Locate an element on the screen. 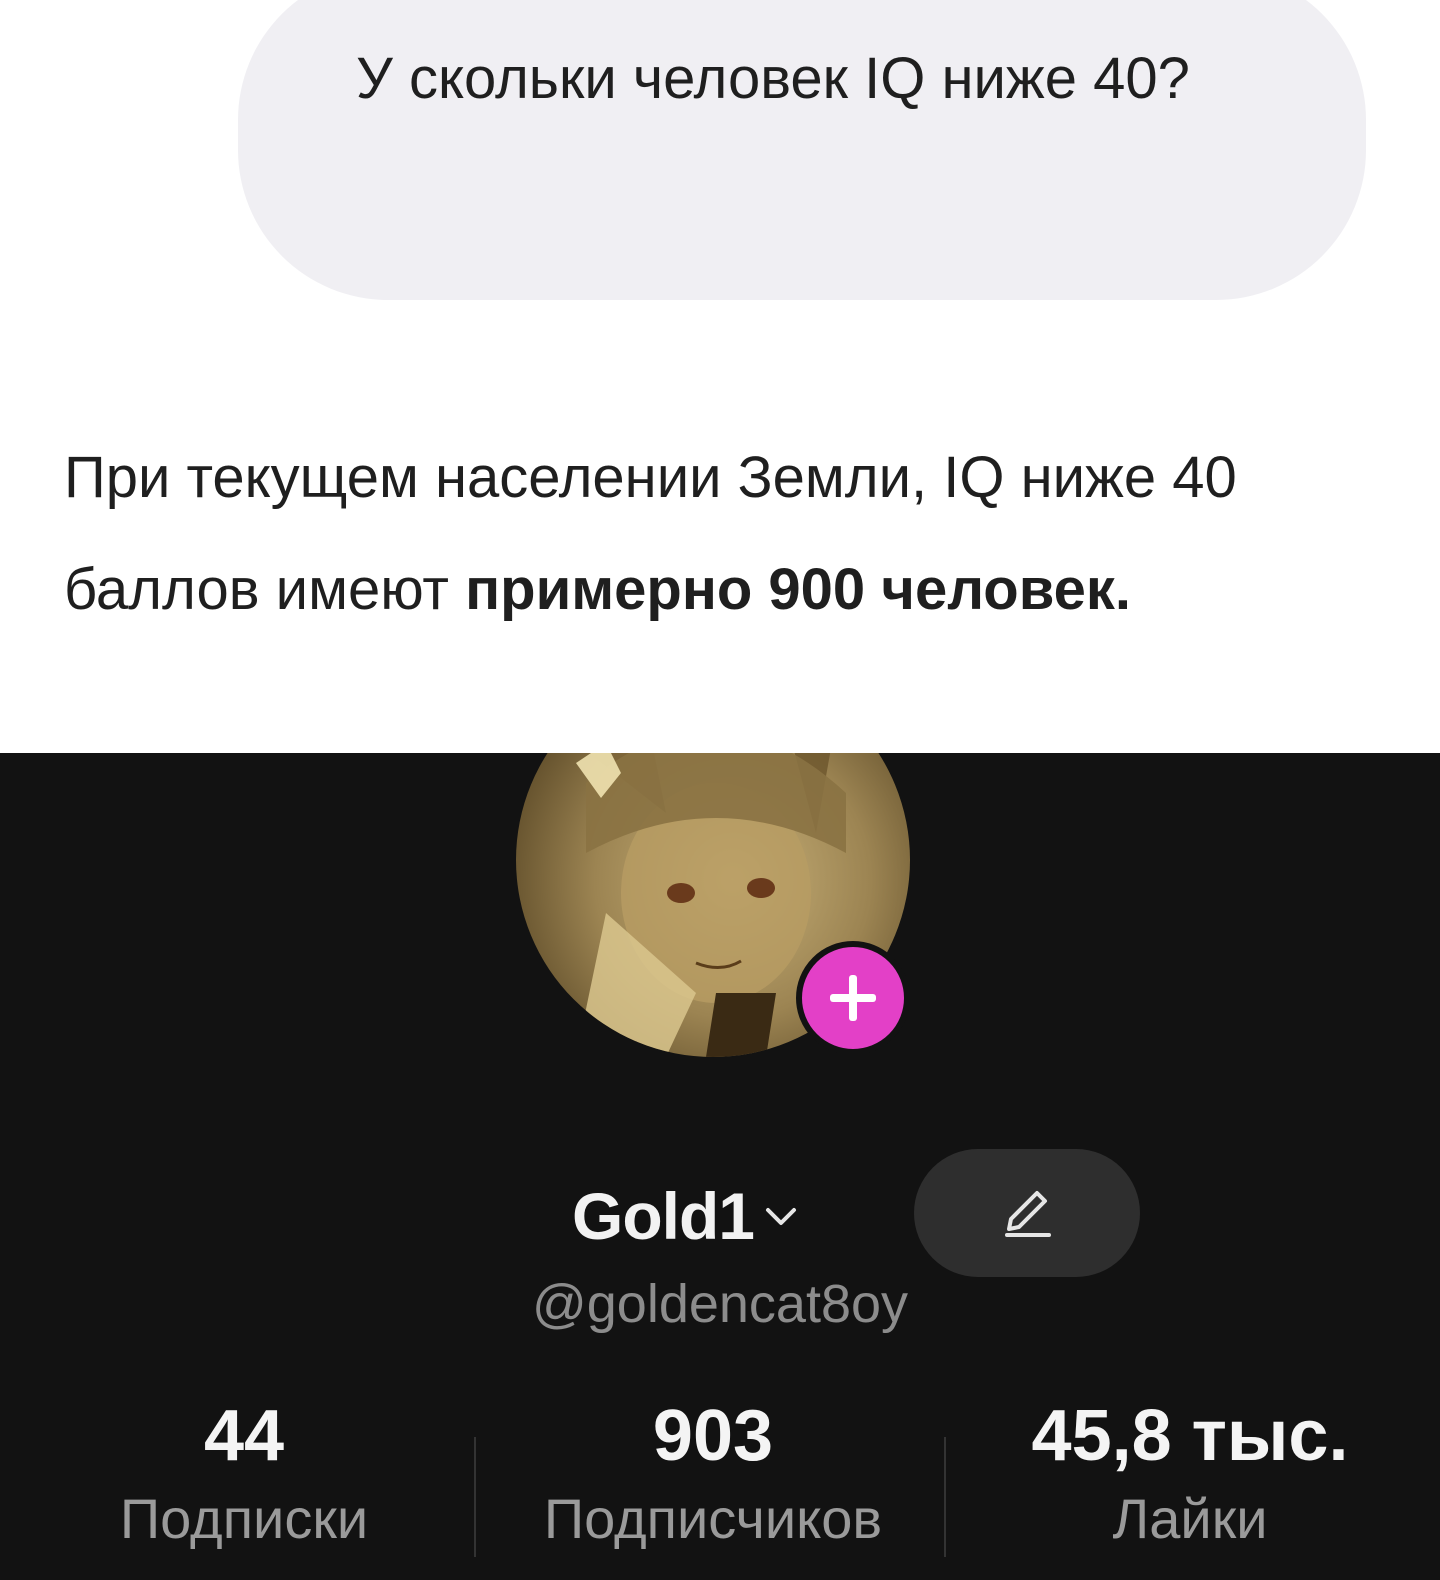  stat-likes-value: 45,8 тыс. is located at coordinates (1190, 1436).